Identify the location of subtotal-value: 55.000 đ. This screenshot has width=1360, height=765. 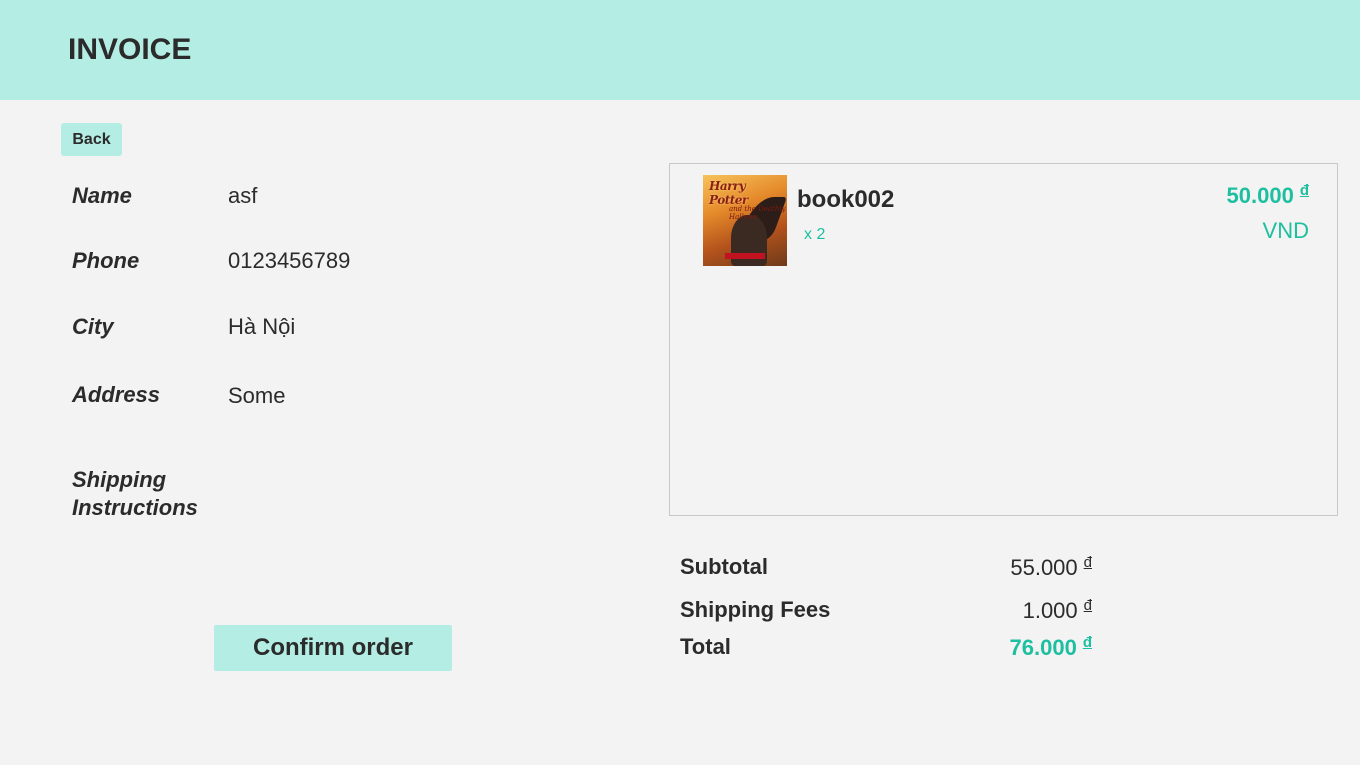
(1051, 567).